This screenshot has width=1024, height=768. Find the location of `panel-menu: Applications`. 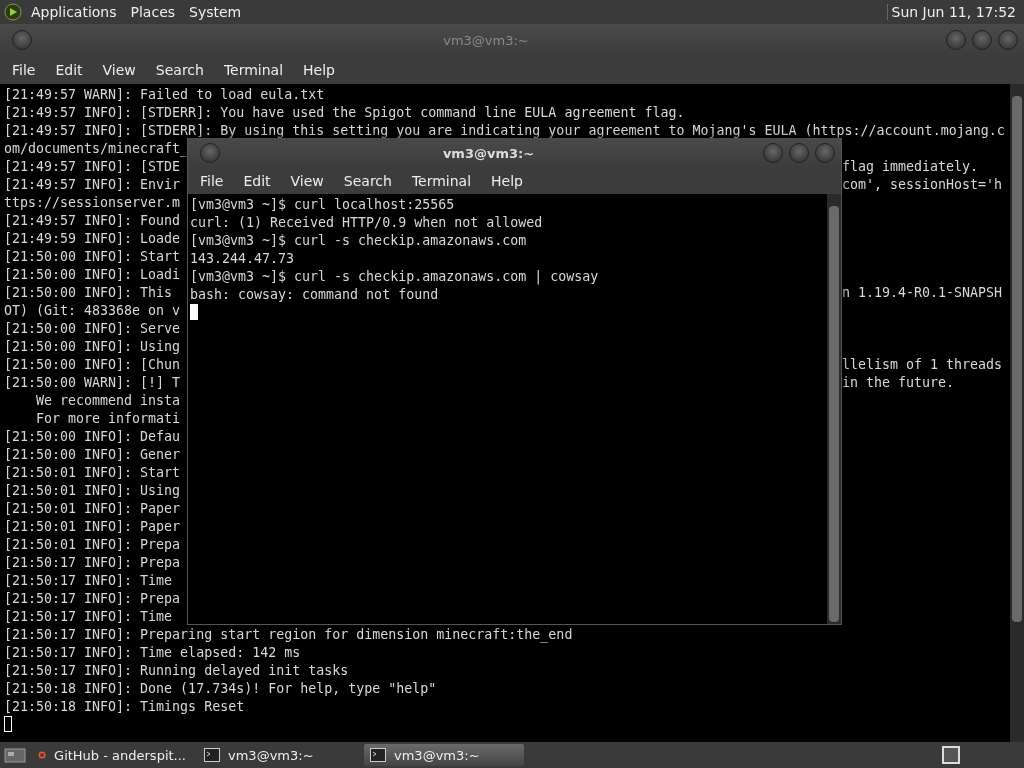

panel-menu: Applications is located at coordinates (74, 12).